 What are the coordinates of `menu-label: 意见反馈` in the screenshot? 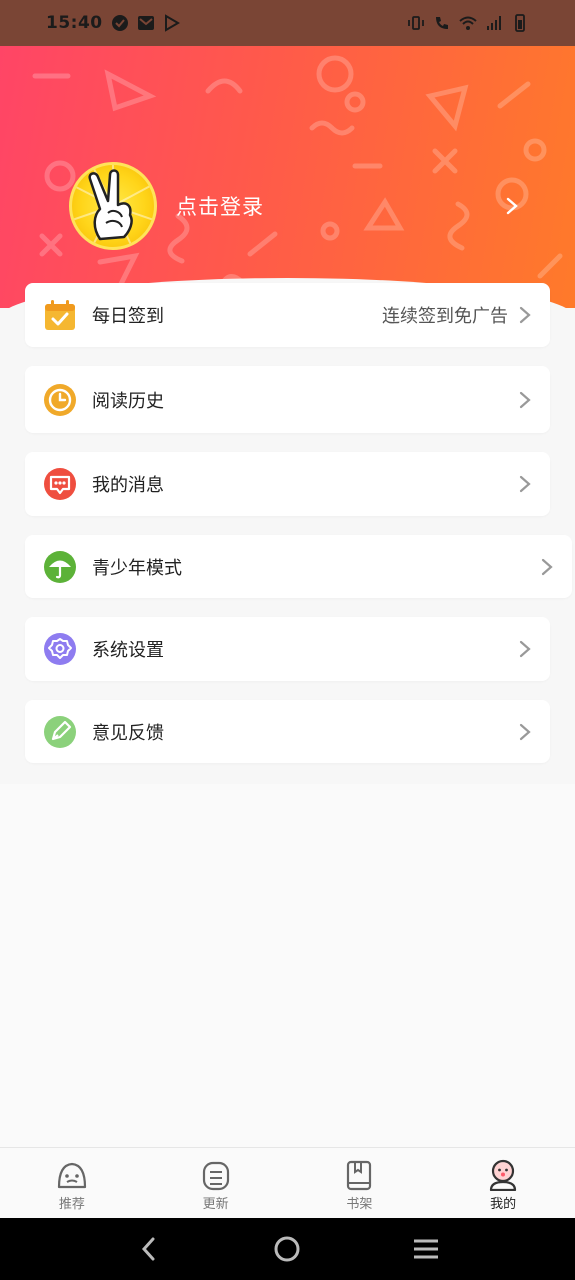 It's located at (128, 733).